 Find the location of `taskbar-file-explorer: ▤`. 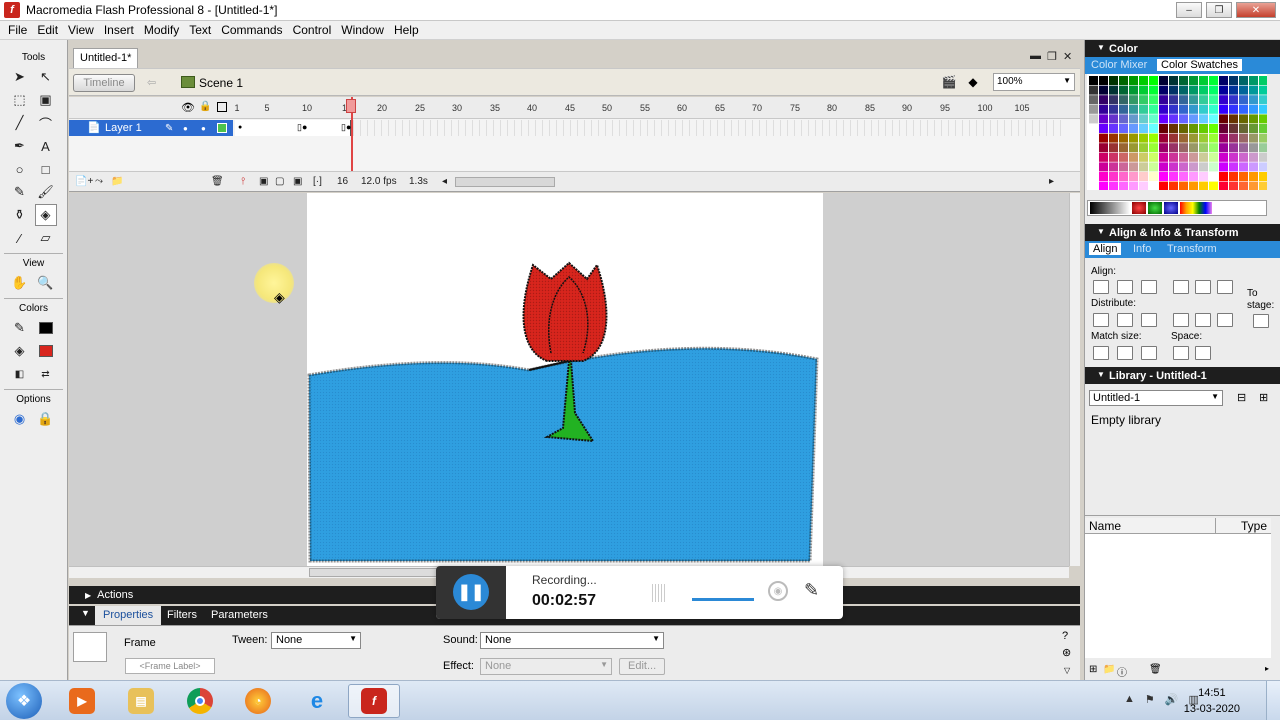

taskbar-file-explorer: ▤ is located at coordinates (141, 701).